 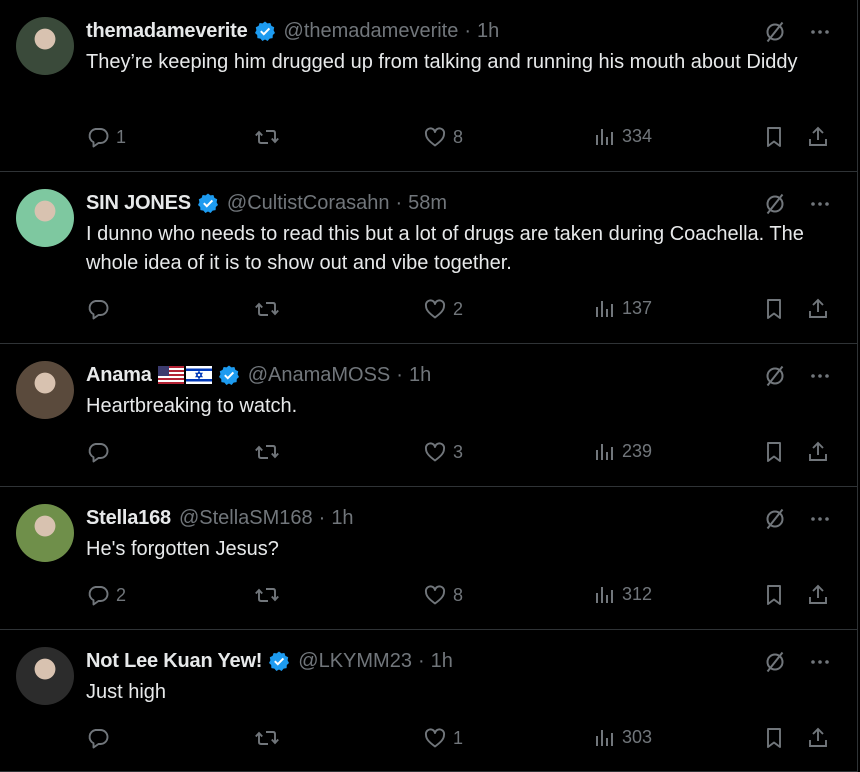 What do you see at coordinates (119, 375) in the screenshot?
I see `display-name: Anama` at bounding box center [119, 375].